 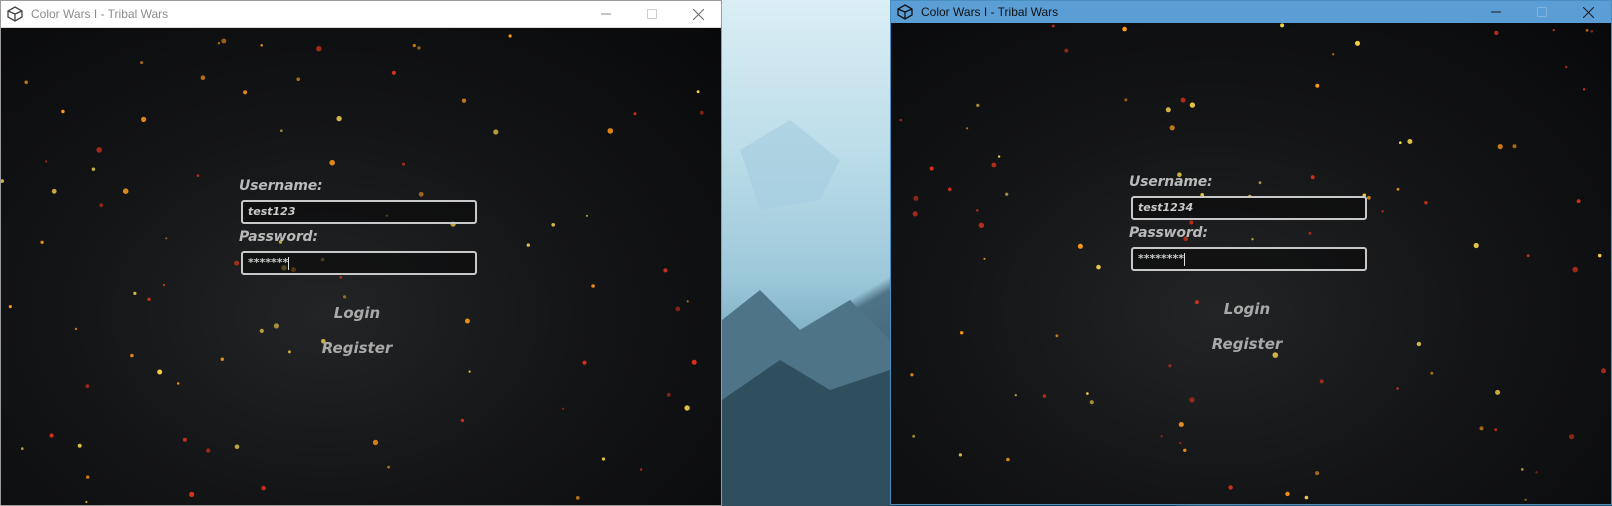 I want to click on window-title: Color Wars I - Tribal Wars, so click(x=100, y=14).